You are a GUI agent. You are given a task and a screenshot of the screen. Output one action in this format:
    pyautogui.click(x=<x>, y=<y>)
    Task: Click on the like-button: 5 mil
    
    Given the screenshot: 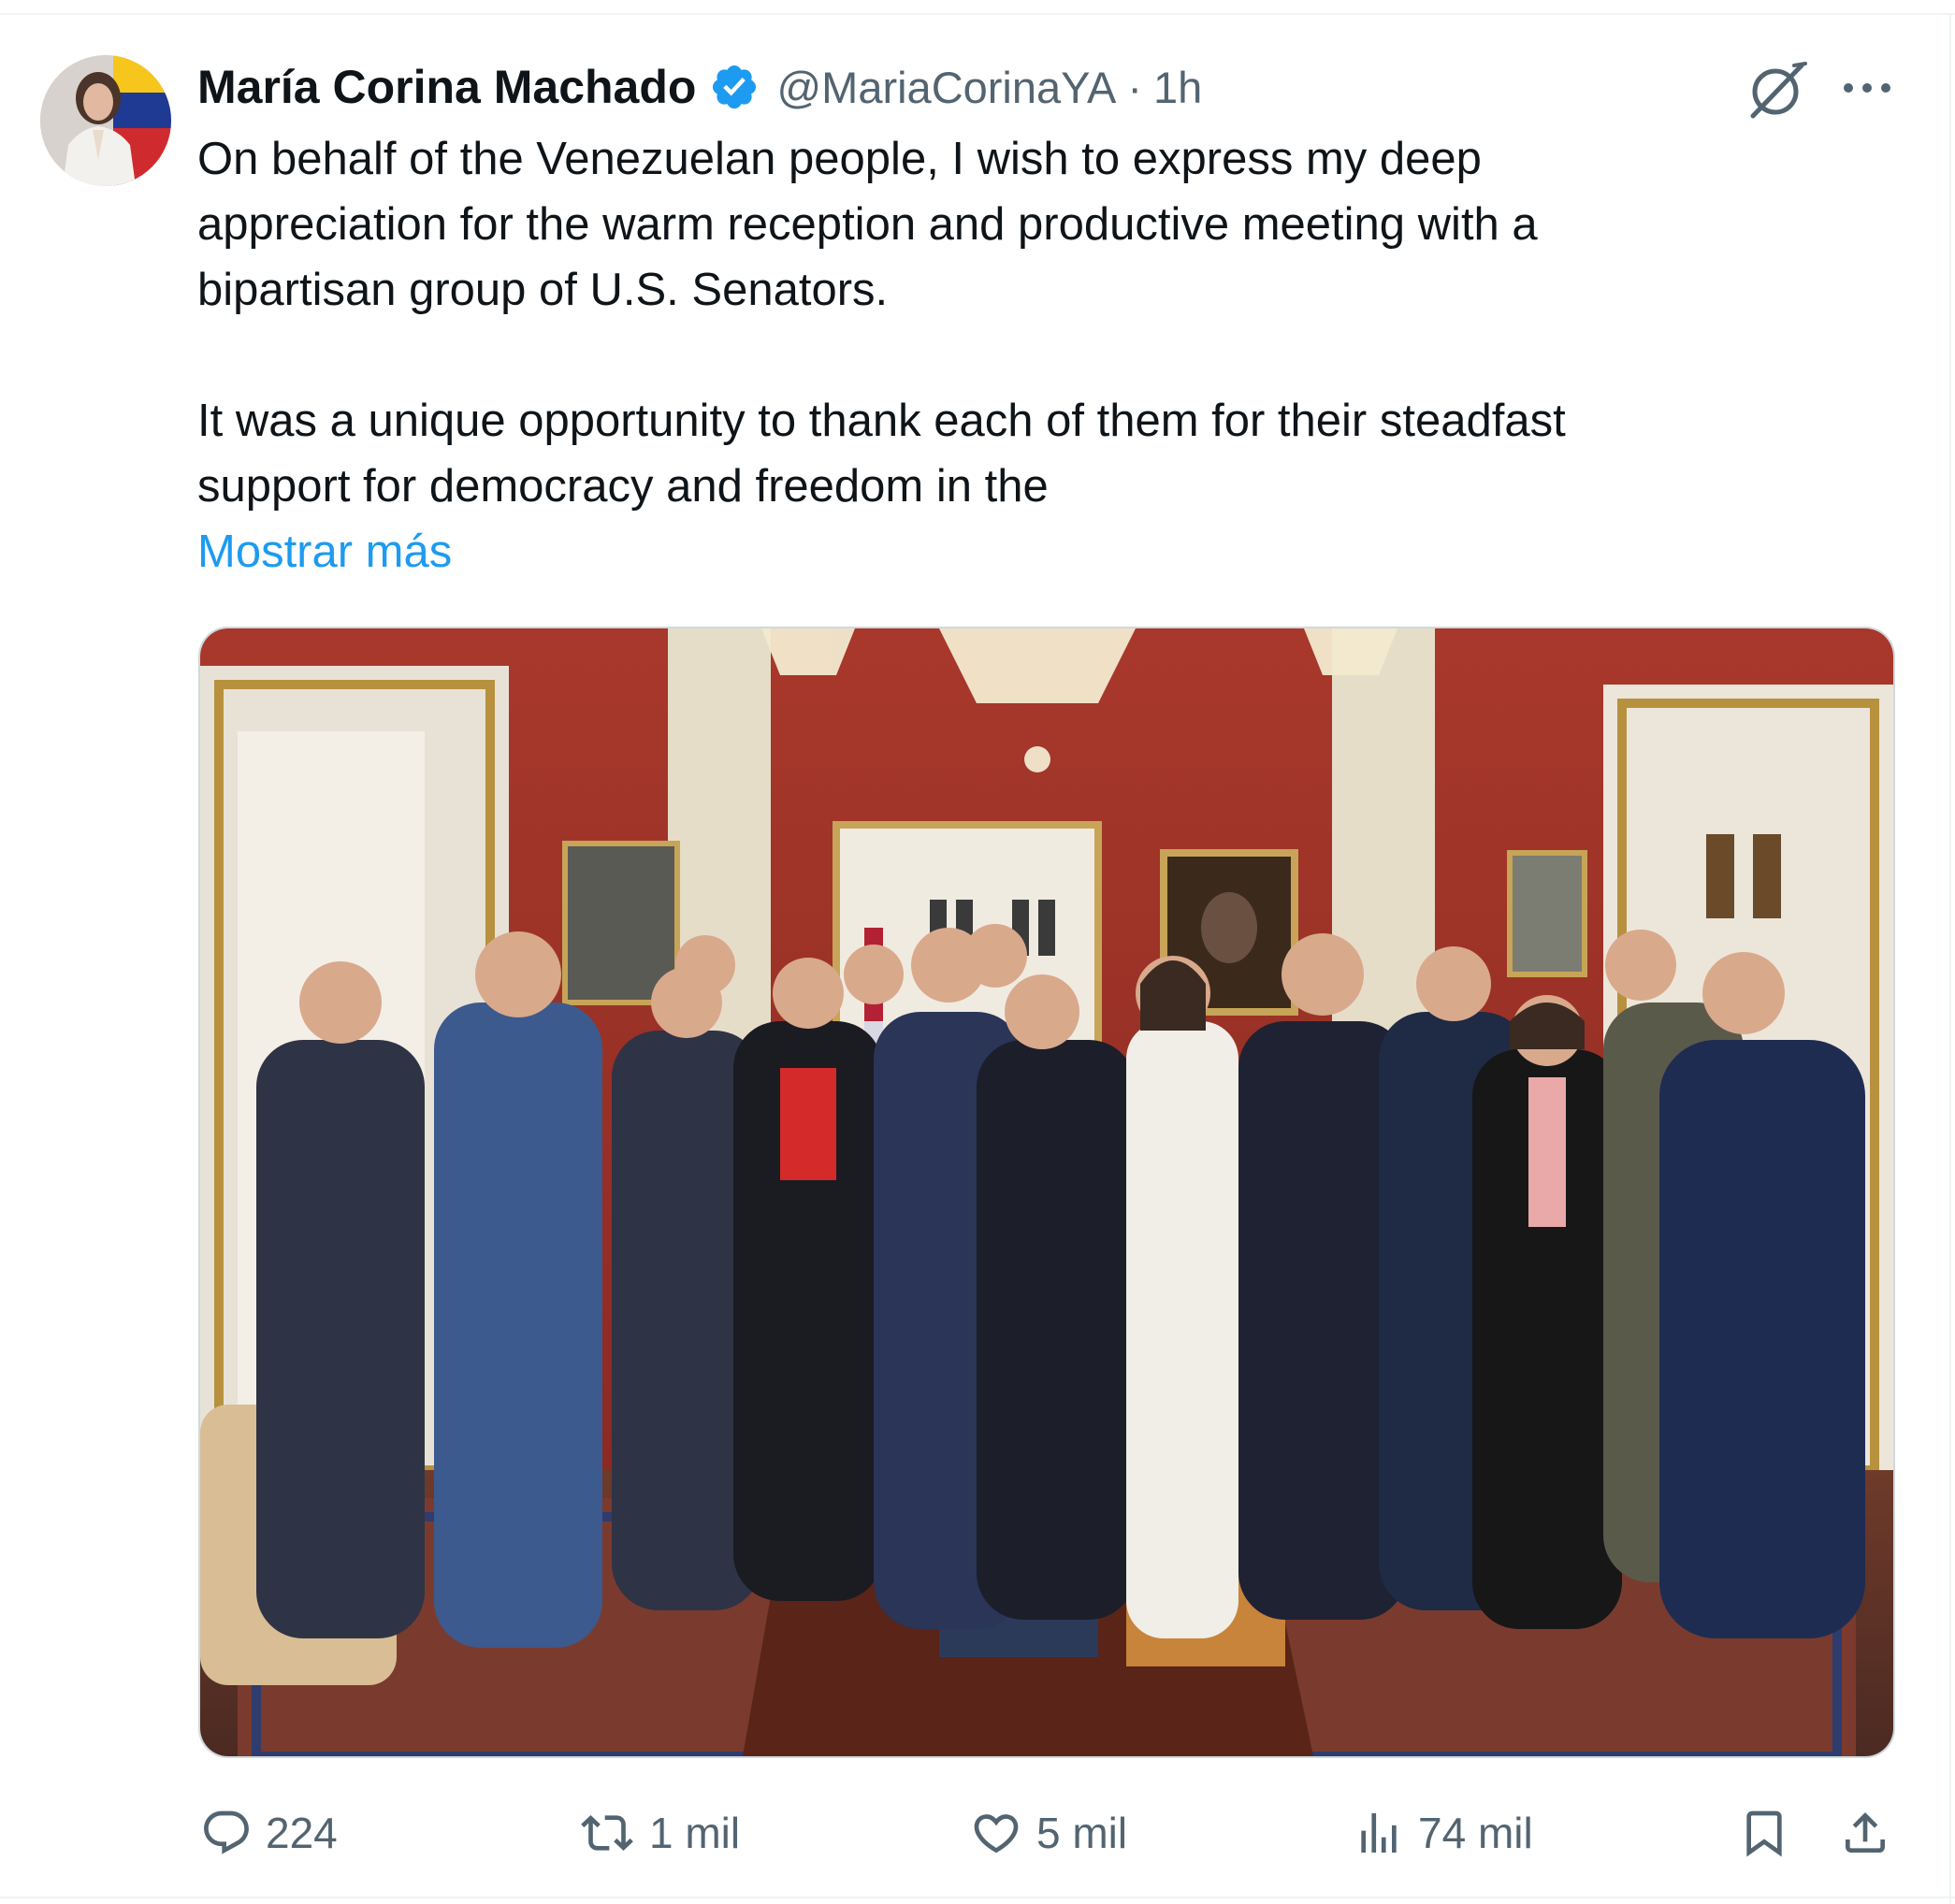 What is the action you would take?
    pyautogui.click(x=1048, y=1833)
    